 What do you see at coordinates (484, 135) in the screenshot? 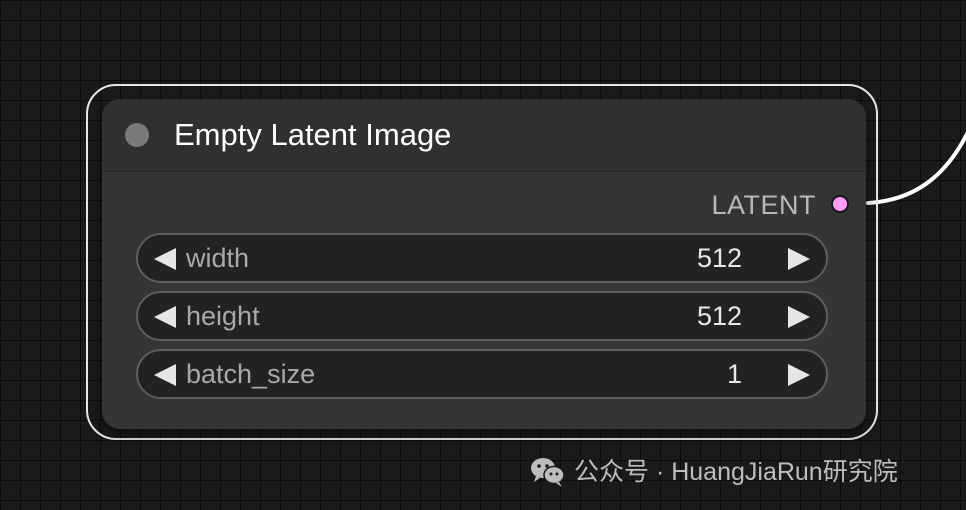
I see `node-header: Empty Latent Image` at bounding box center [484, 135].